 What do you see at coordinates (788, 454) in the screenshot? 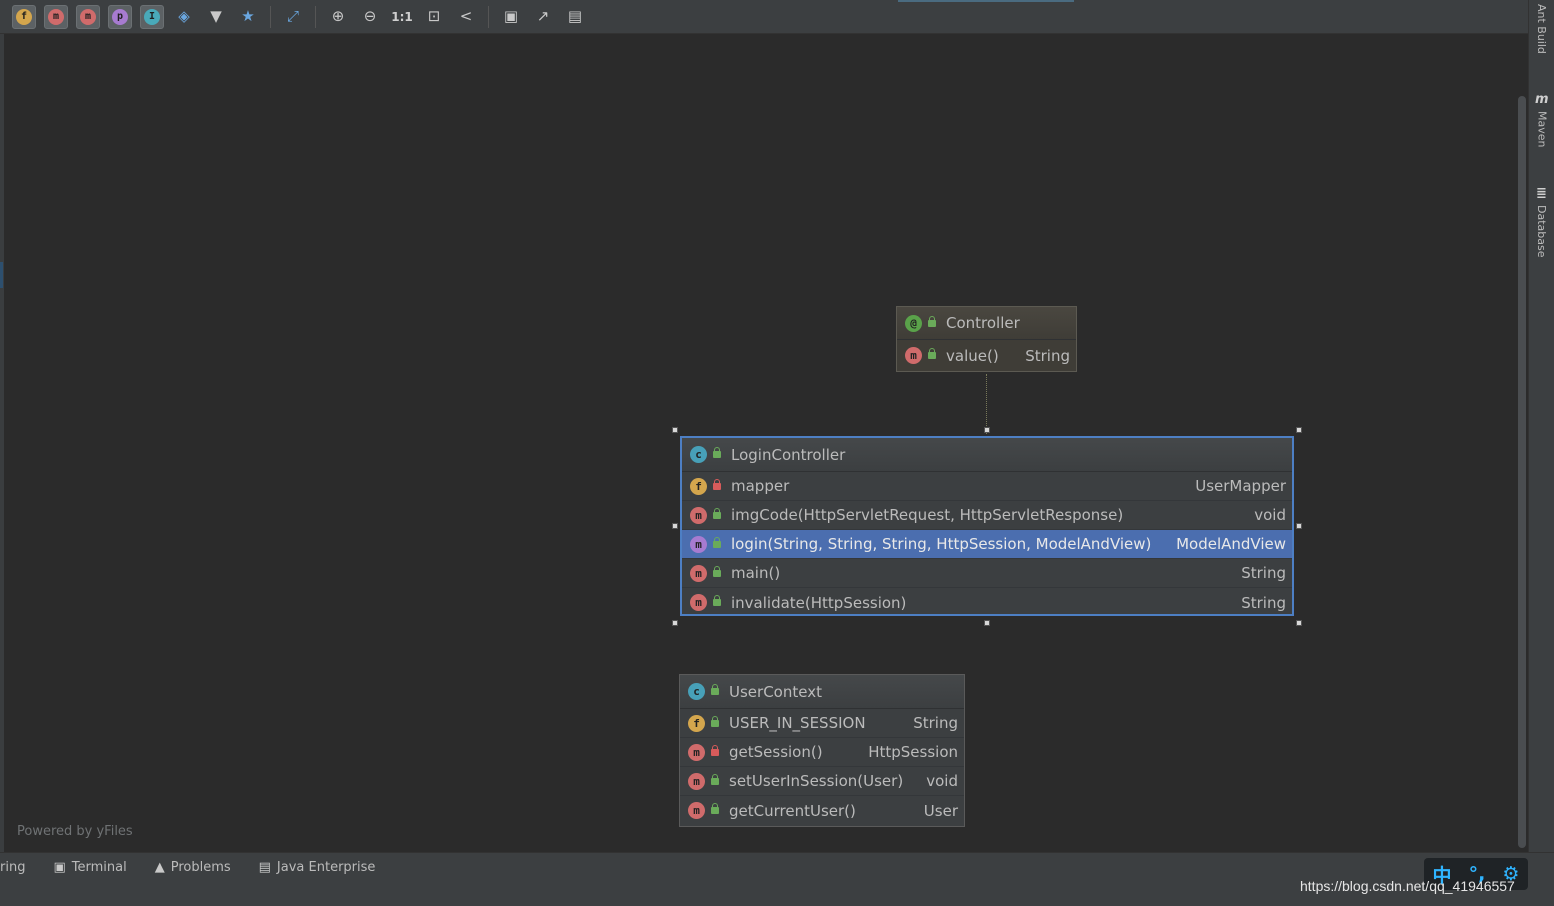
I see `node-title: LoginController` at bounding box center [788, 454].